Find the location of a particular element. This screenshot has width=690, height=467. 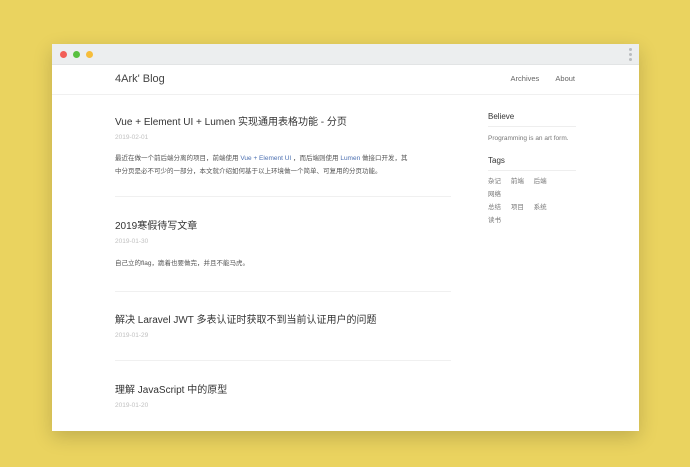

more-options-icon is located at coordinates (630, 54).